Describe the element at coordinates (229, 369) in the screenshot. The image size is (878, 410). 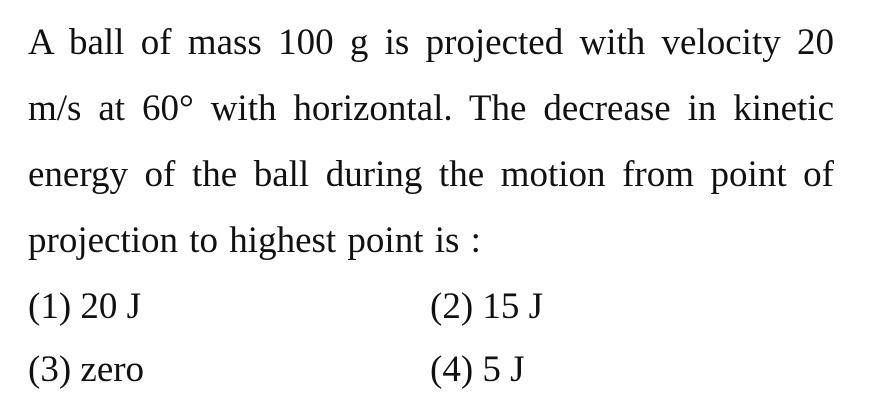
I see `option-3: (3) zero` at that location.